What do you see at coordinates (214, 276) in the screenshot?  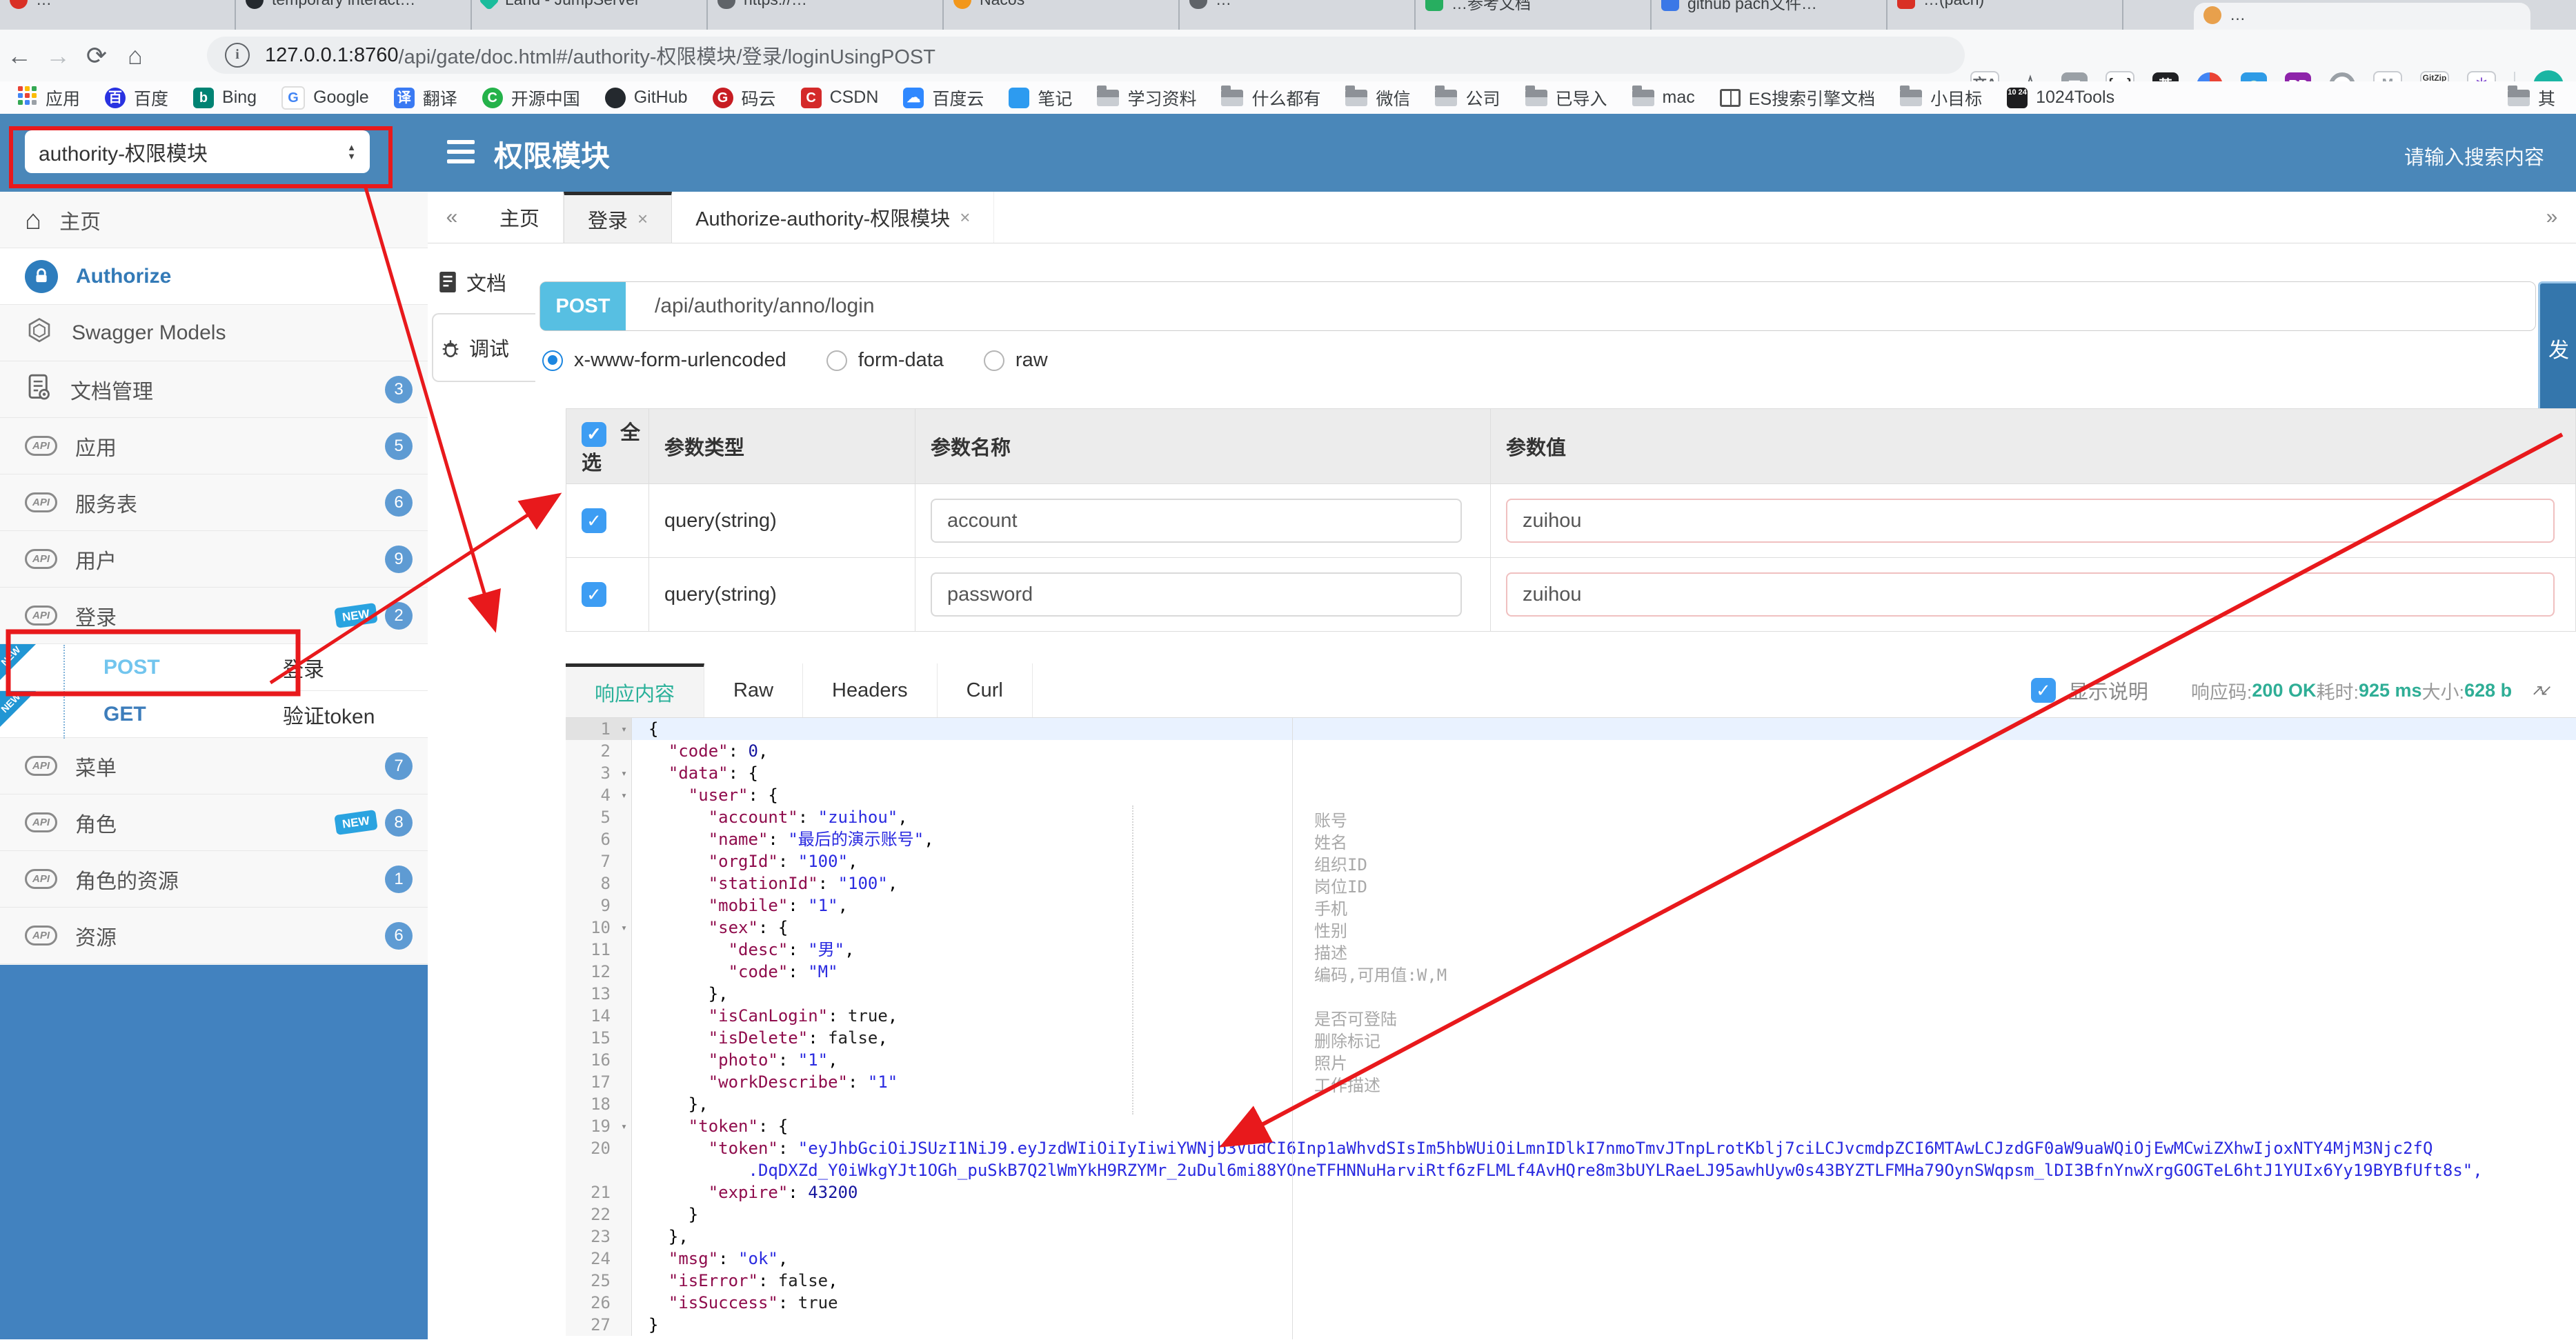 I see `sidebar-item-Authorize: Authorize` at bounding box center [214, 276].